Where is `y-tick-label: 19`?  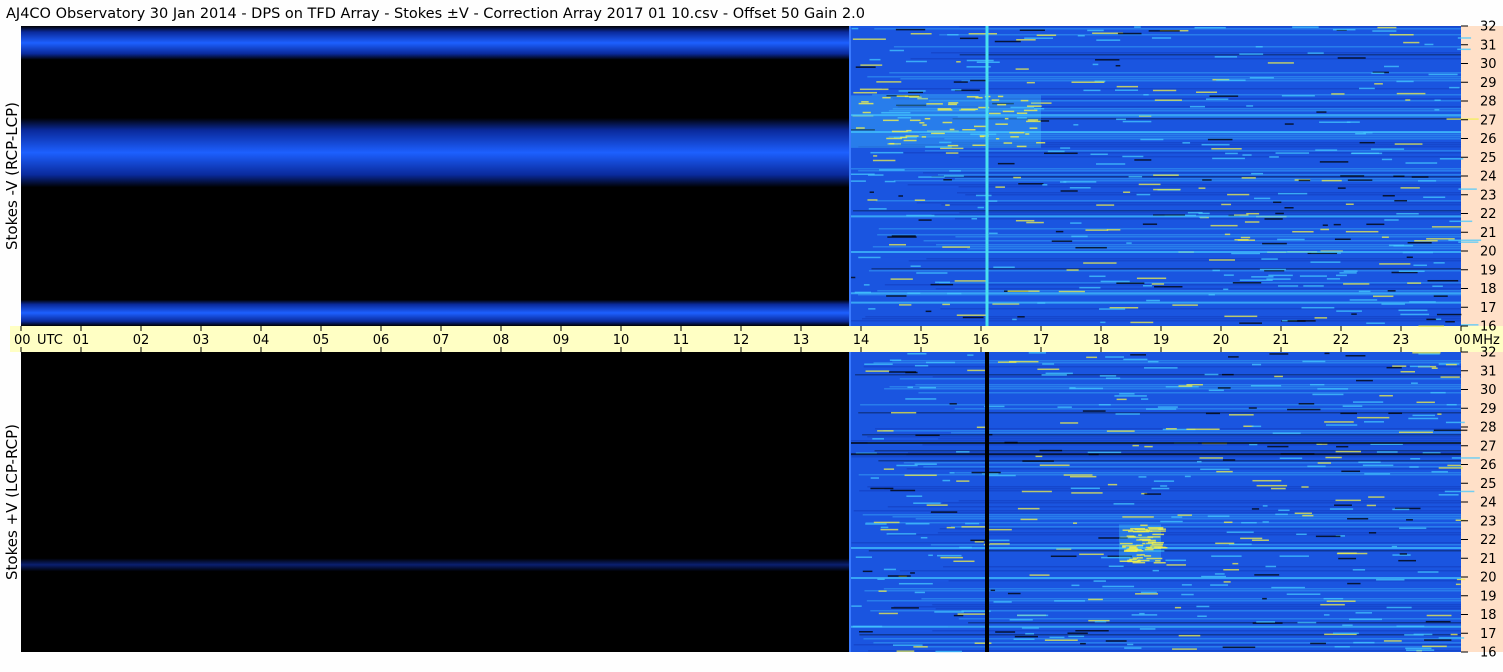
y-tick-label: 19 is located at coordinates (1488, 596).